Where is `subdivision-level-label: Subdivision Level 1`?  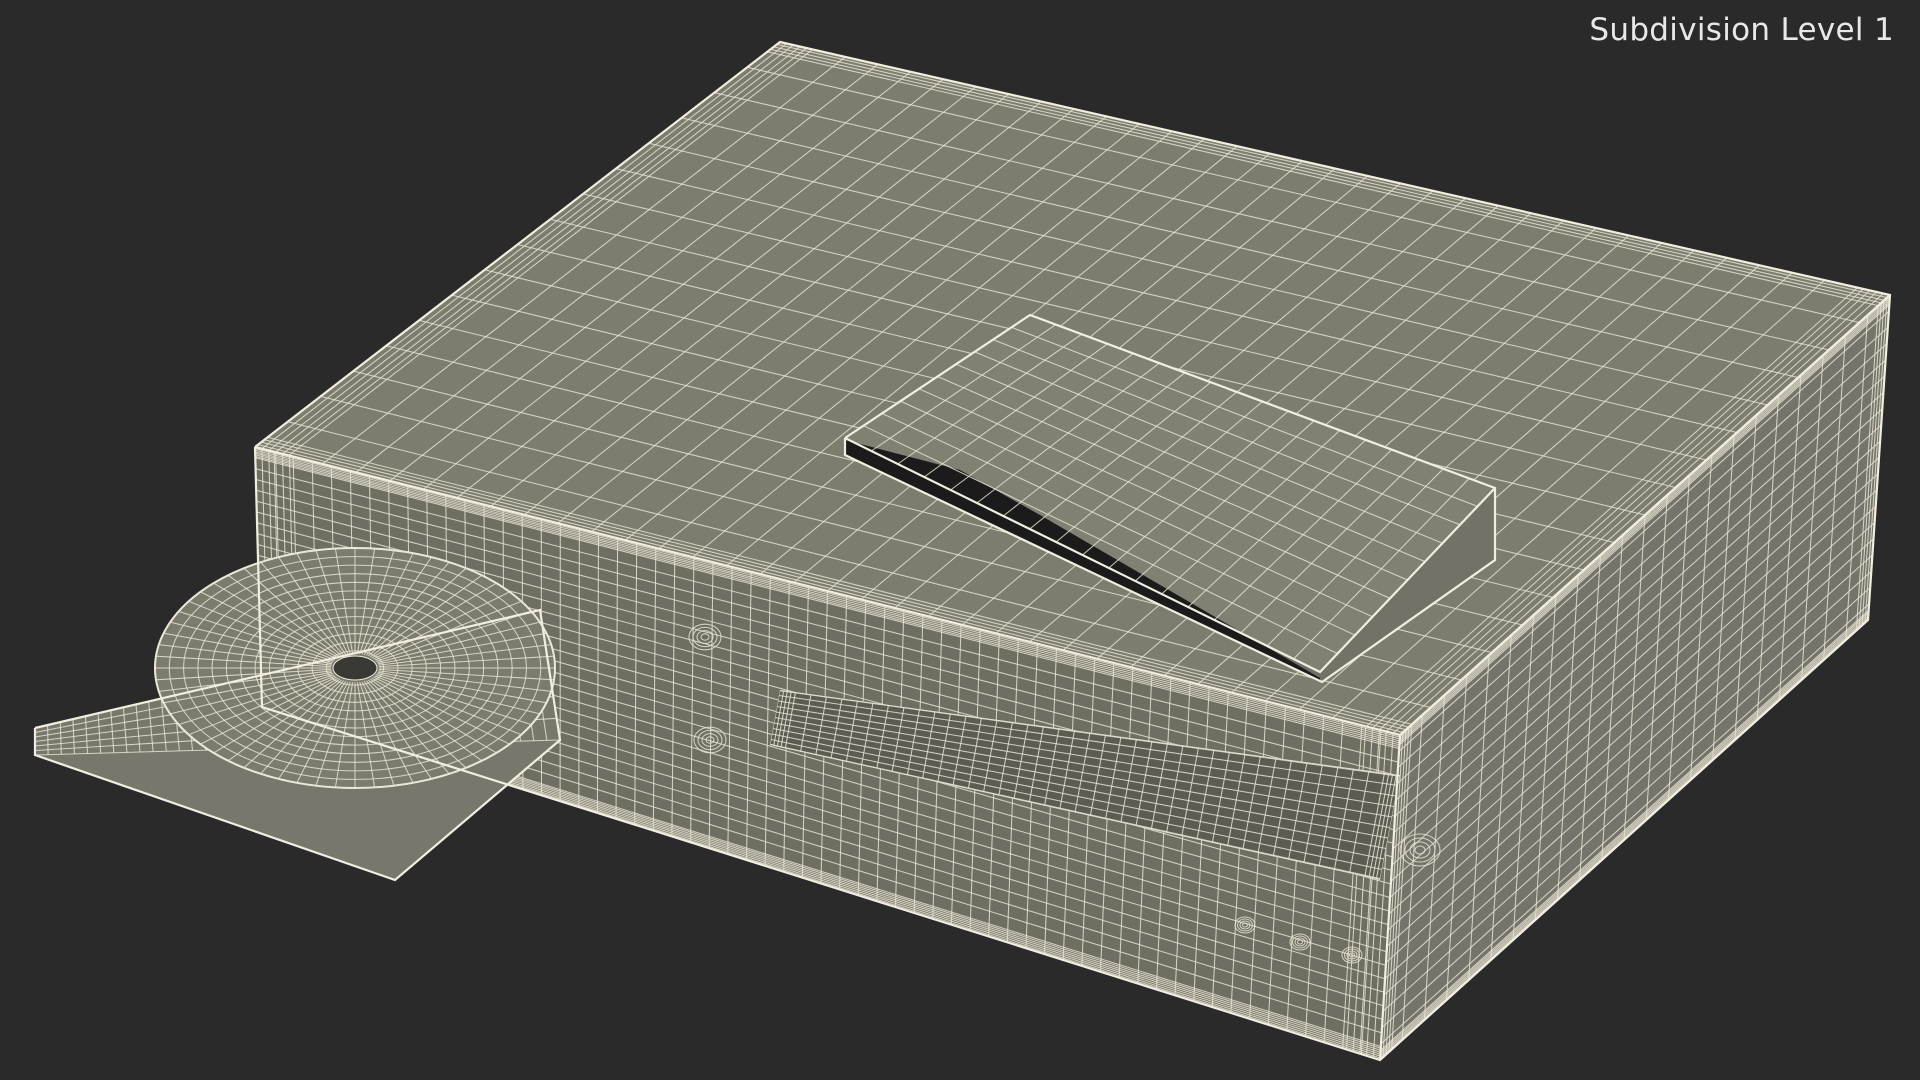 subdivision-level-label: Subdivision Level 1 is located at coordinates (1741, 30).